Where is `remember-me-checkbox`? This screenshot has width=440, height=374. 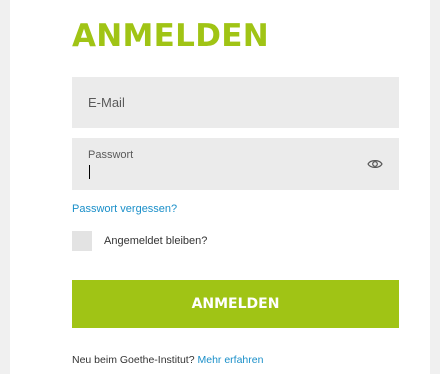 remember-me-checkbox is located at coordinates (82, 241).